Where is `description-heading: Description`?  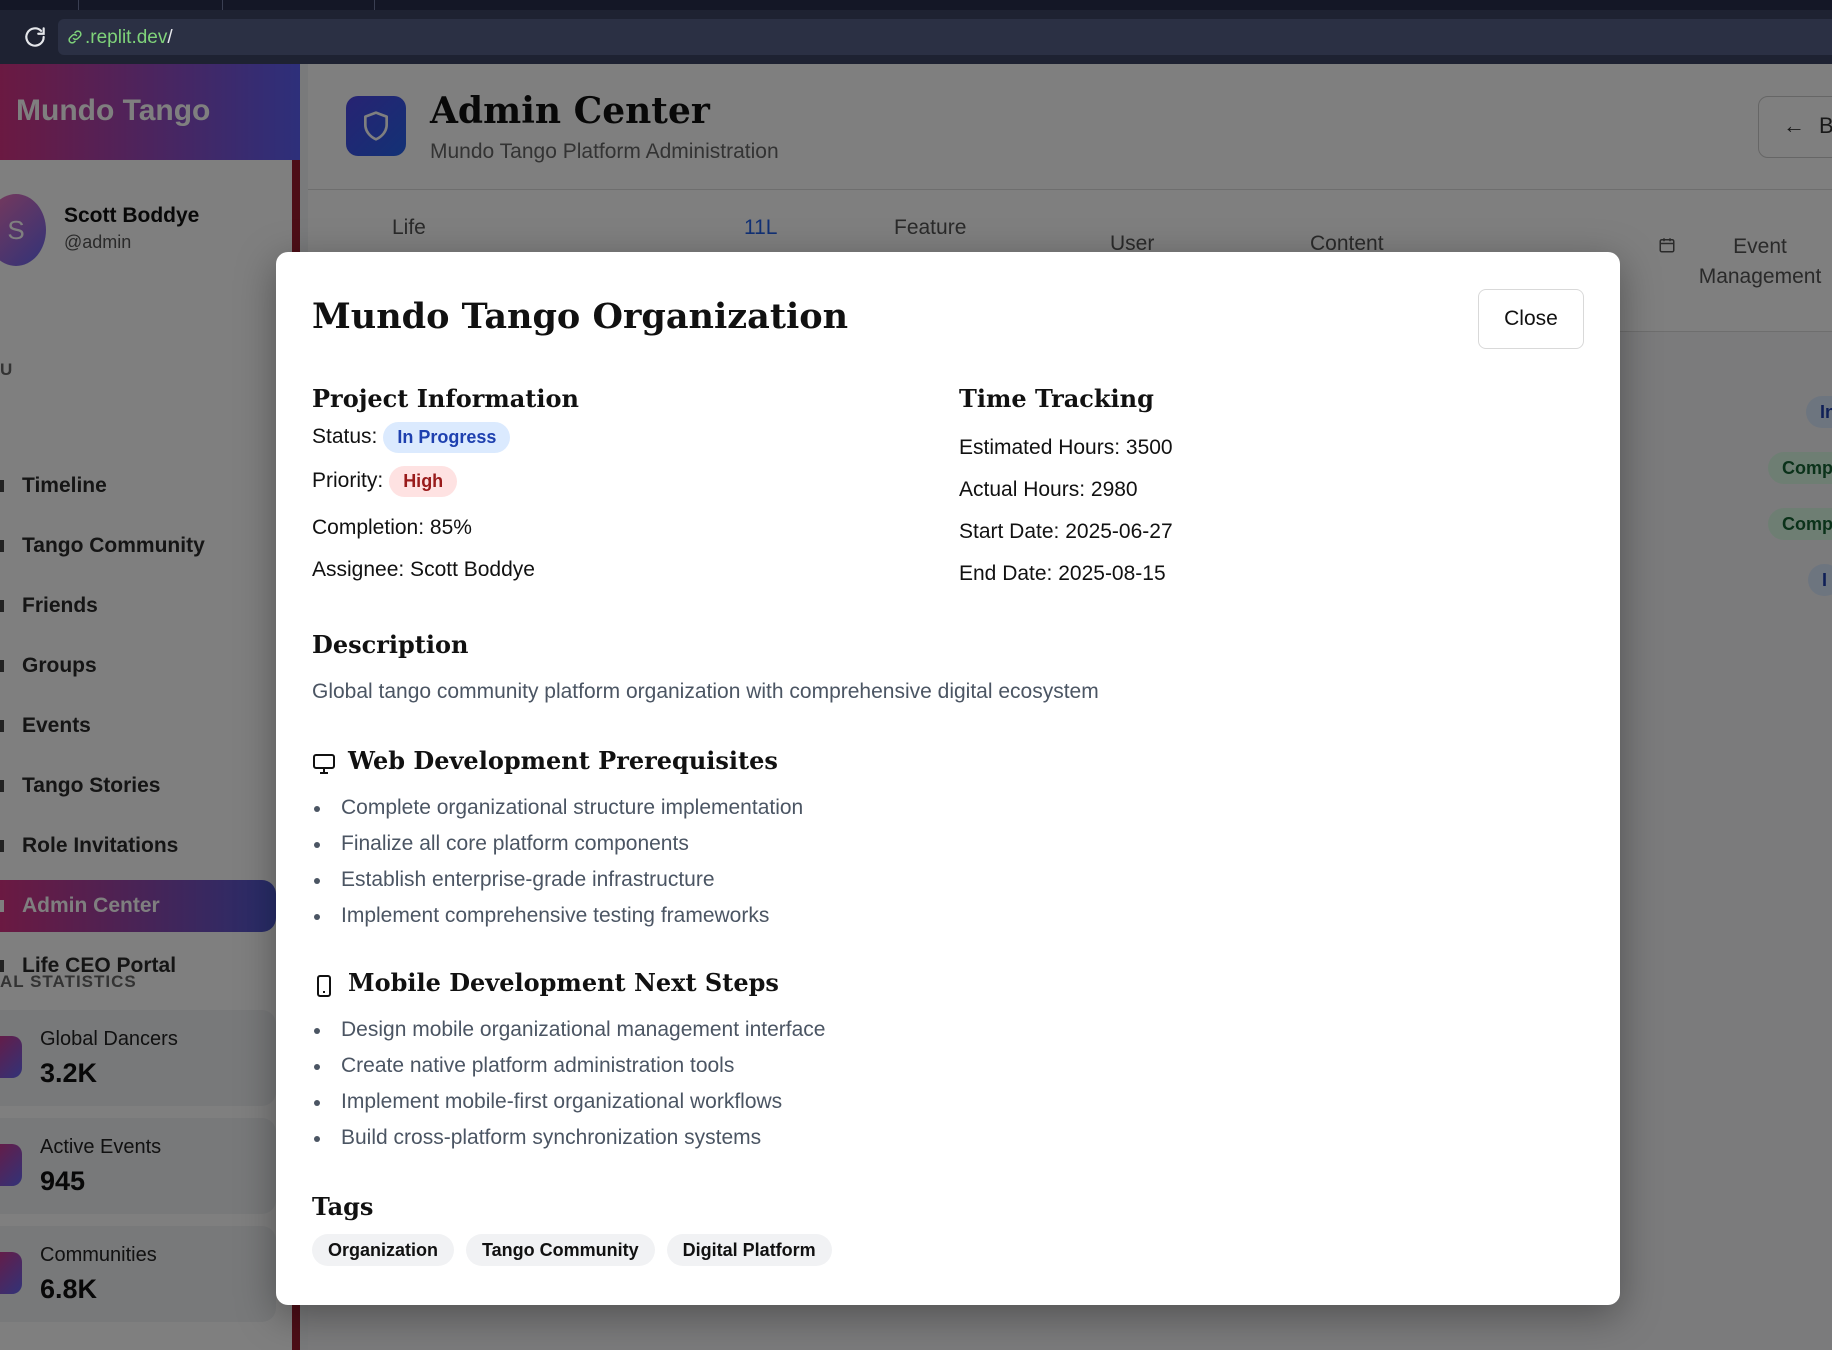
description-heading: Description is located at coordinates (390, 644).